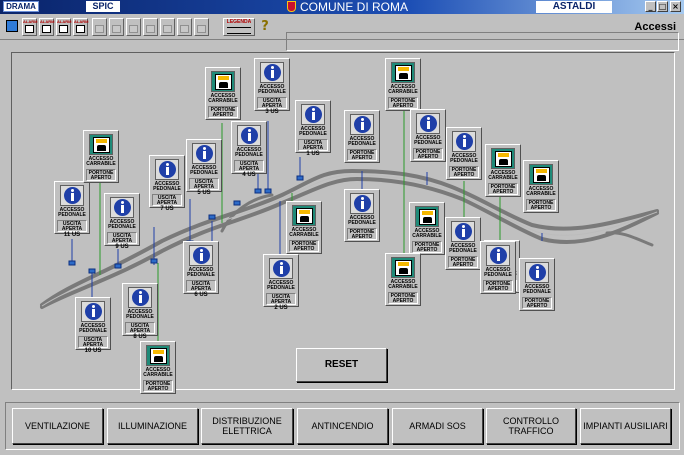  I want to click on panel-status: USCITA APERTA 3 US, so click(272, 106).